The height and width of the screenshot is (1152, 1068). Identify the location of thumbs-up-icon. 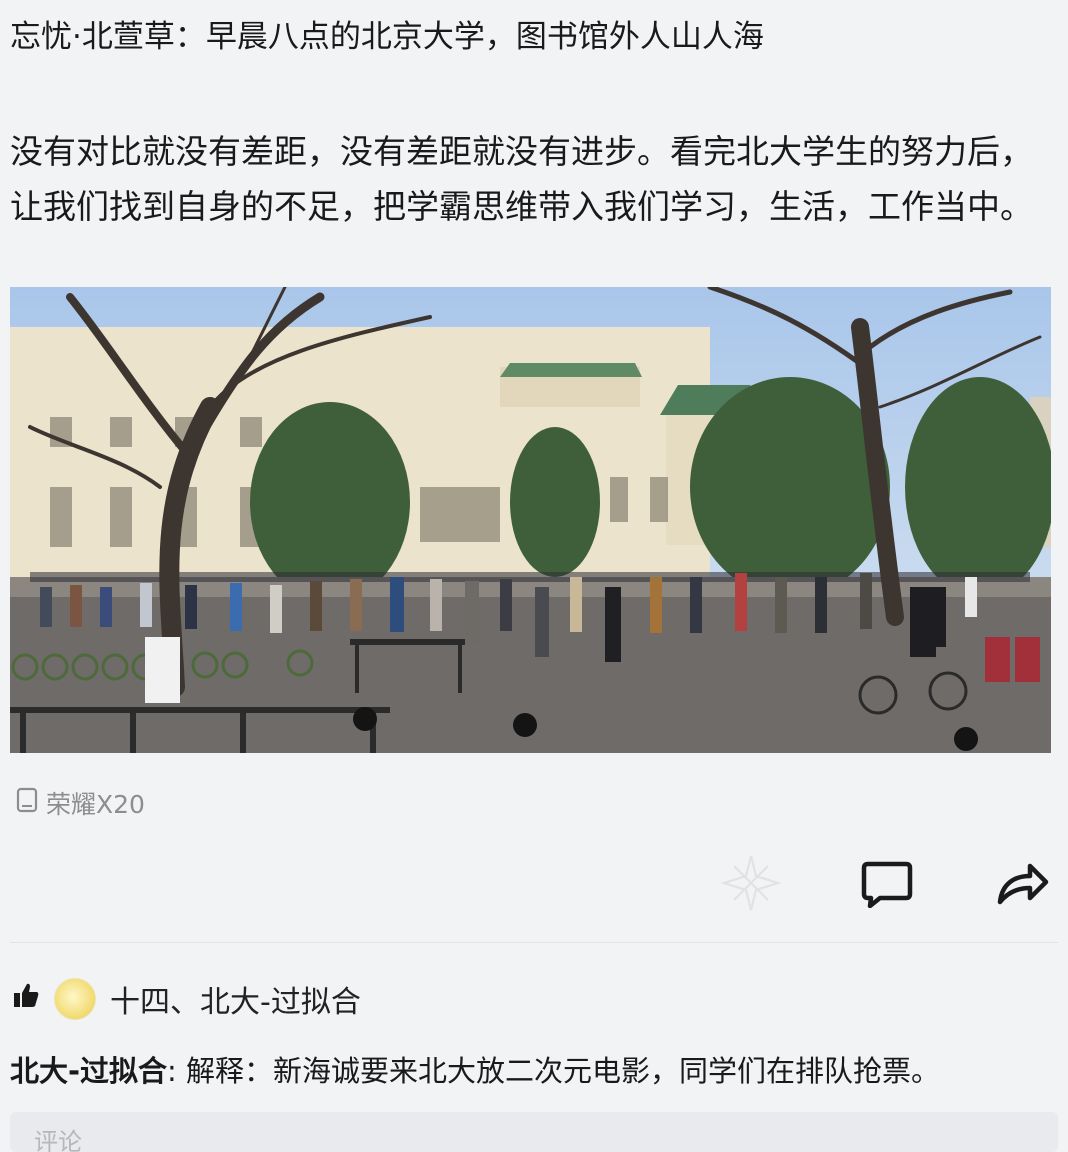
(26, 999).